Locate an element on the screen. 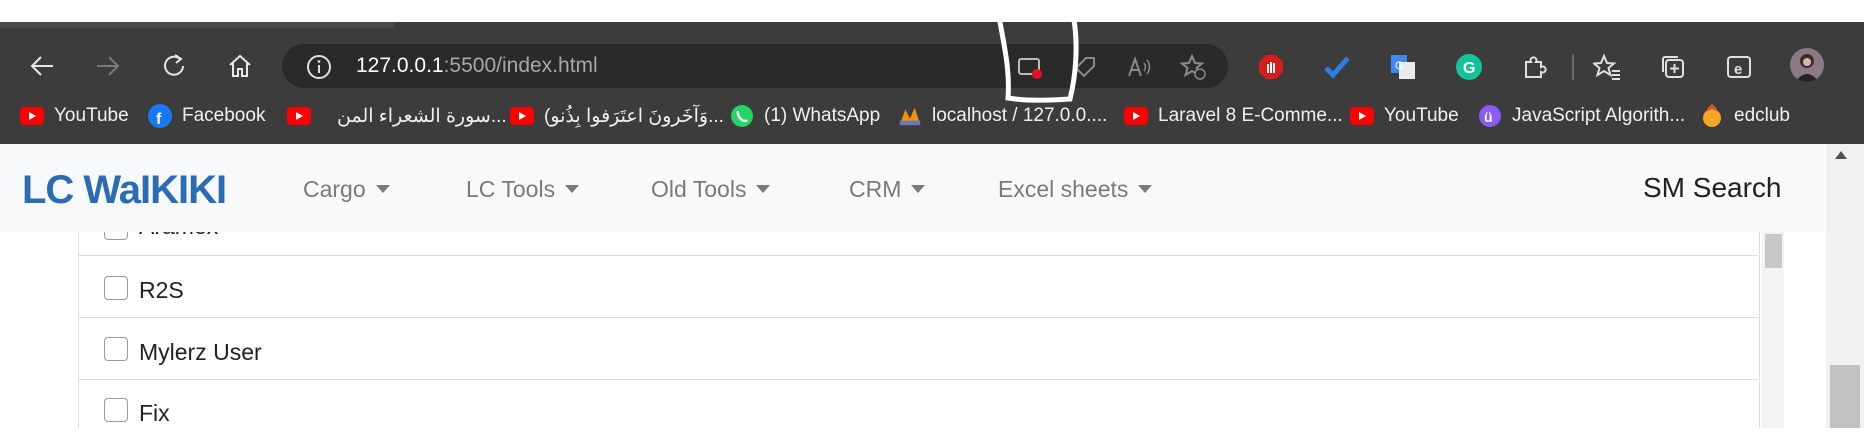 The height and width of the screenshot is (440, 1864). checkmark-extension-icon is located at coordinates (1337, 67).